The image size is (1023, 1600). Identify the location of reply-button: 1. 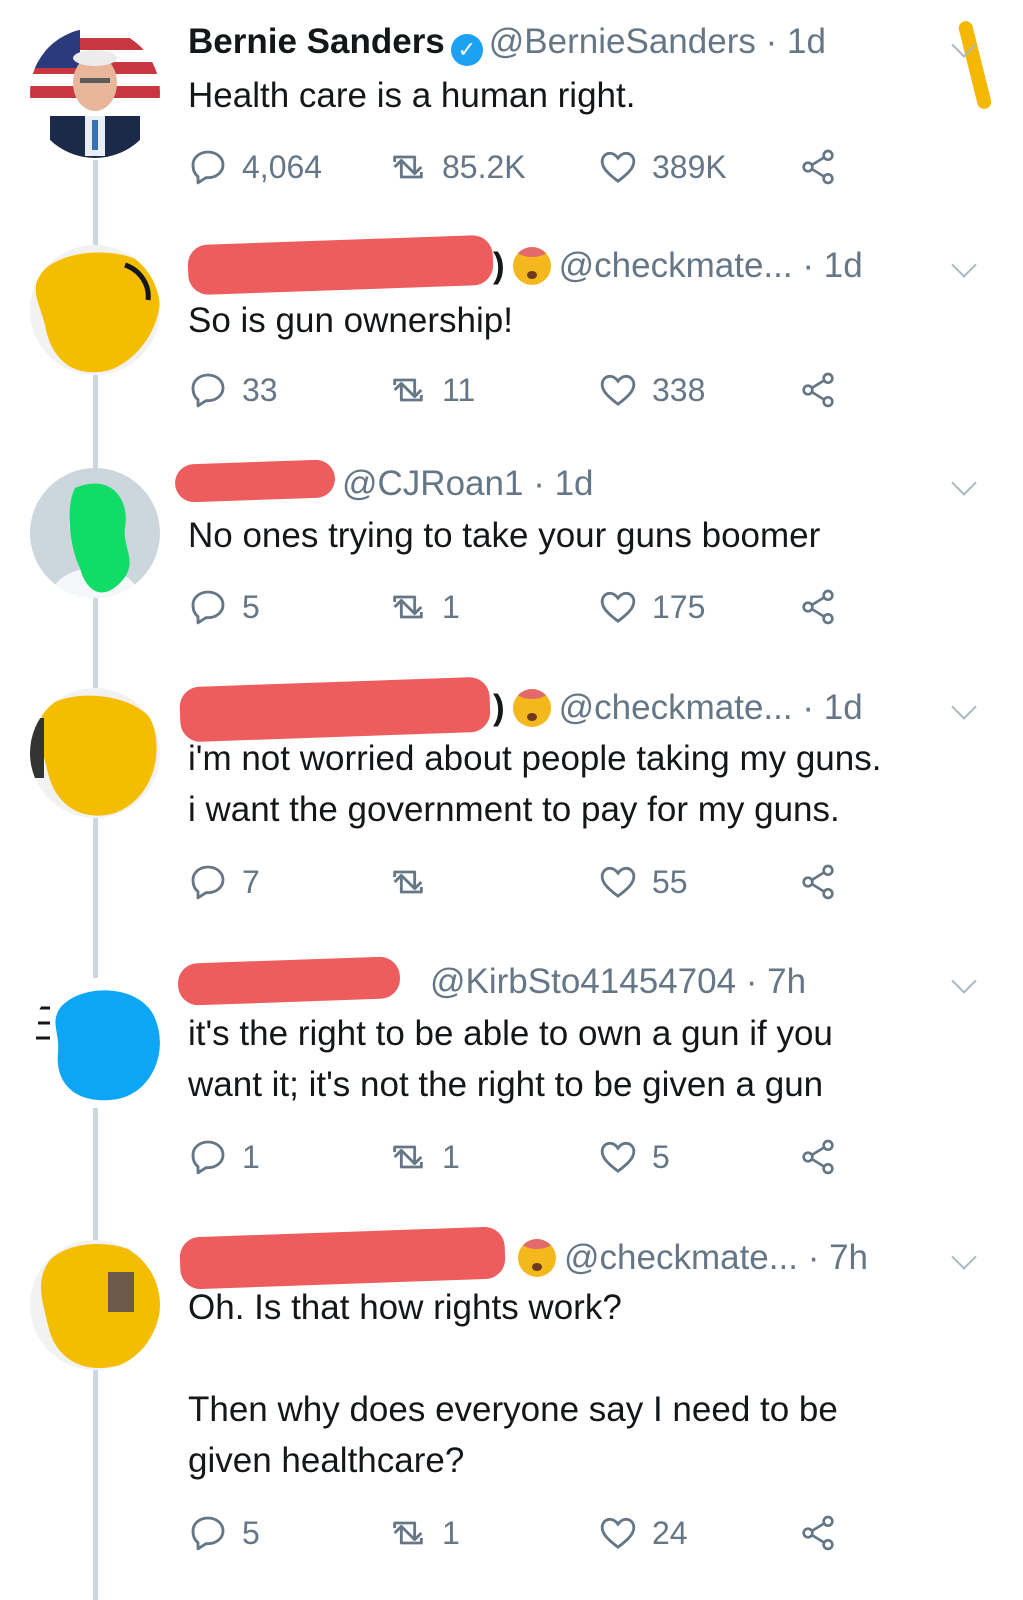
(224, 1157).